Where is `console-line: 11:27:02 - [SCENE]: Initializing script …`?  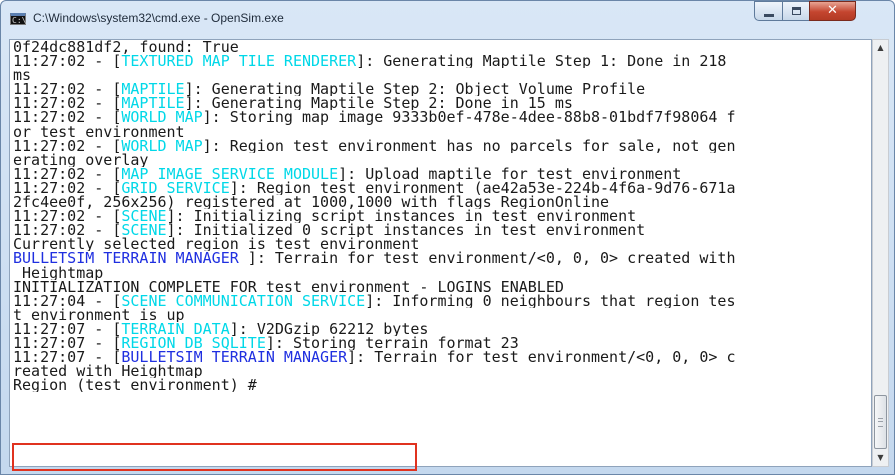
console-line: 11:27:02 - [SCENE]: Initializing script … is located at coordinates (440, 216).